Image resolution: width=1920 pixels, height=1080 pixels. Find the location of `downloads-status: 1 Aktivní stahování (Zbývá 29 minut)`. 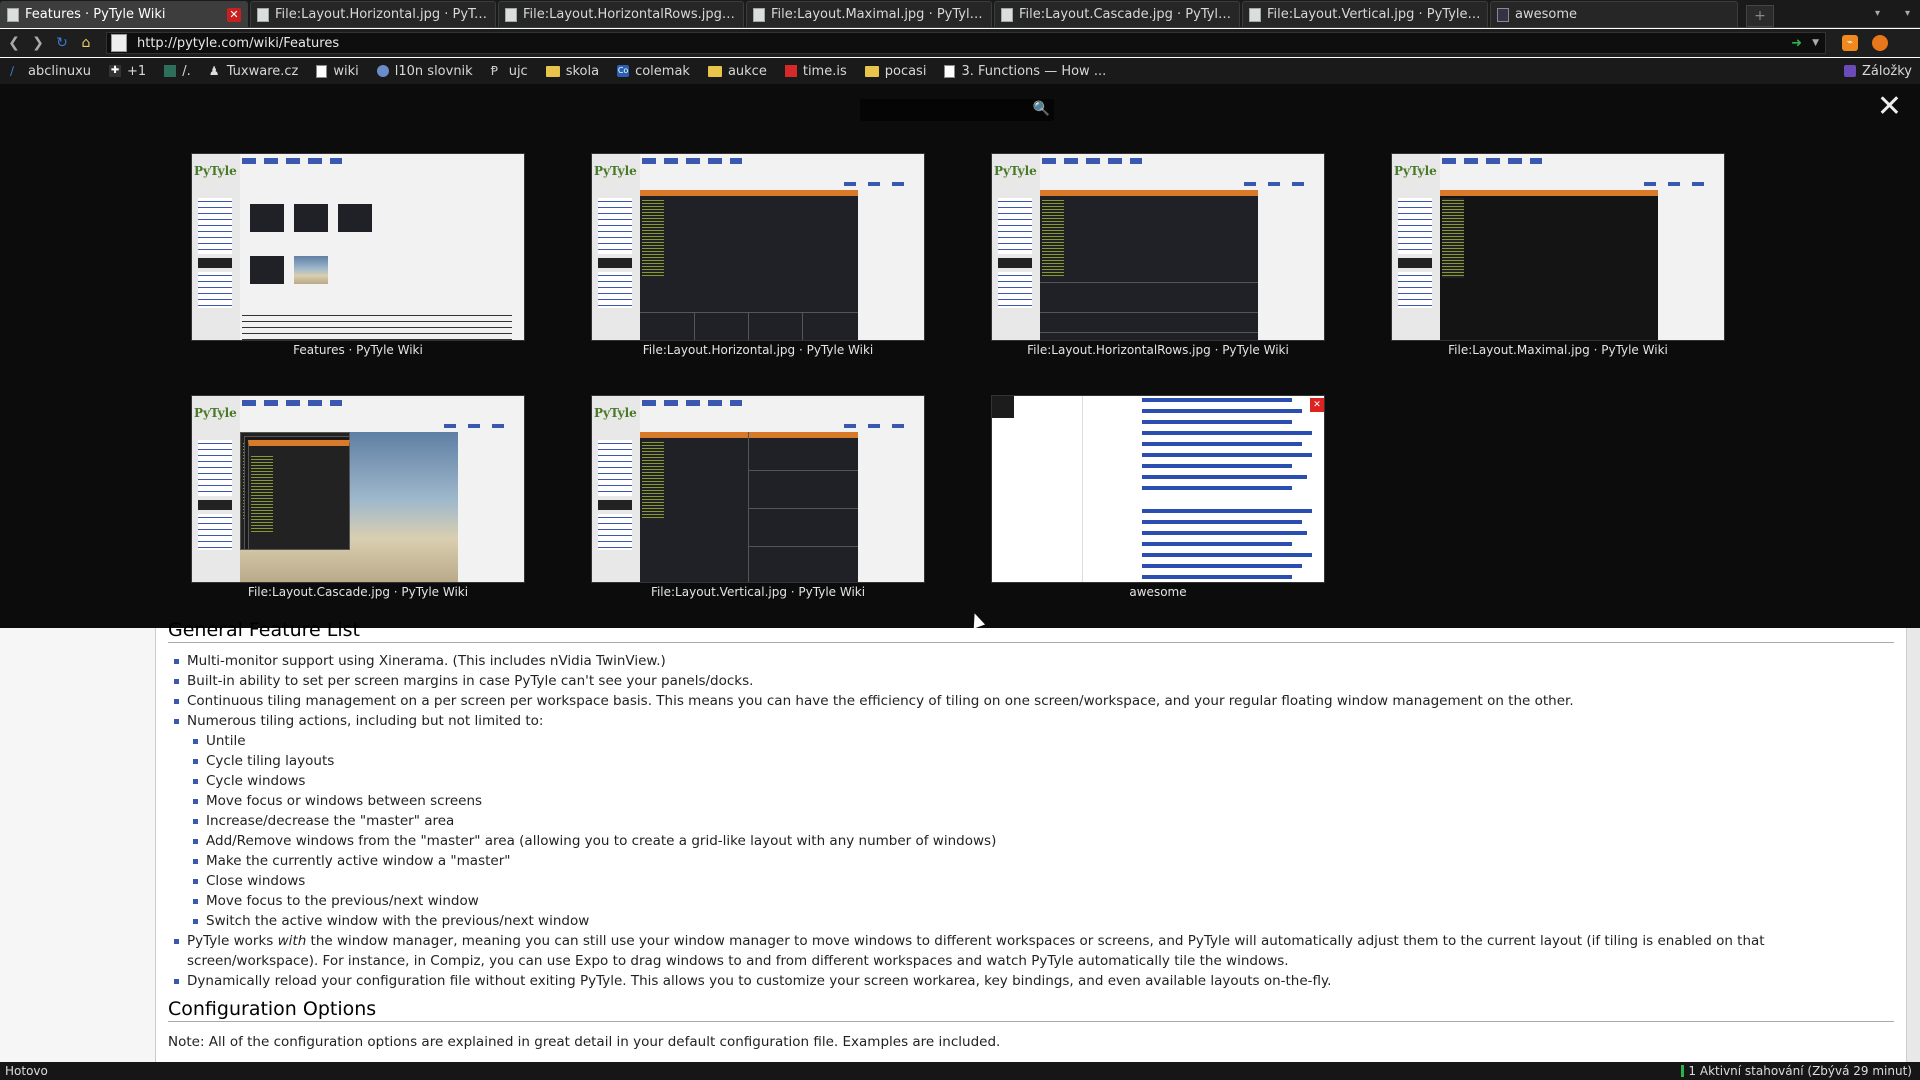

downloads-status: 1 Aktivní stahování (Zbývá 29 minut) is located at coordinates (1796, 1071).